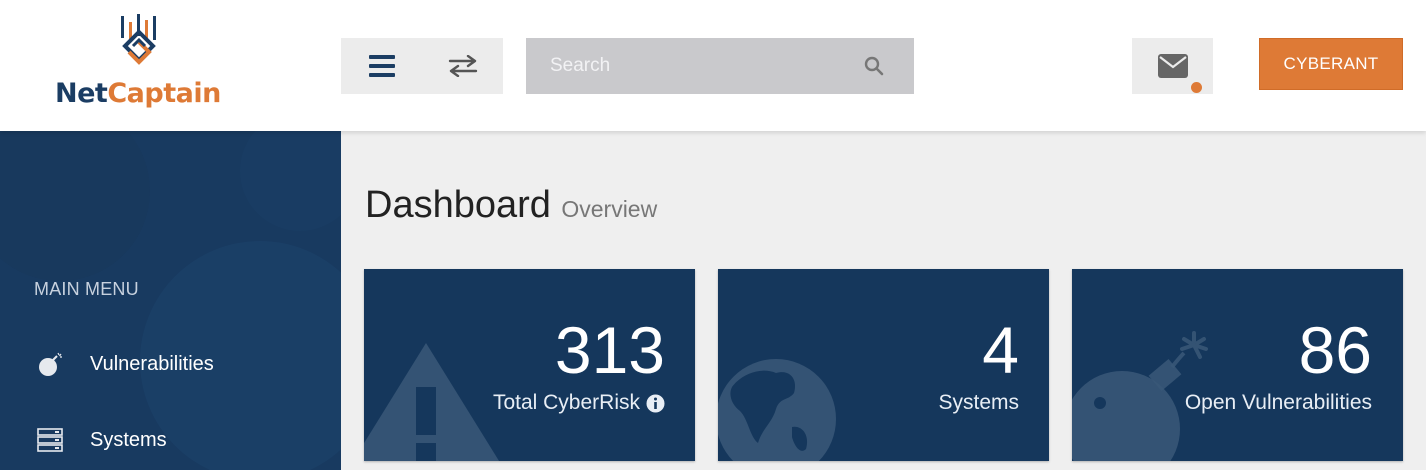 The image size is (1426, 470). Describe the element at coordinates (458, 205) in the screenshot. I see `page-title-text: Dashboard` at that location.